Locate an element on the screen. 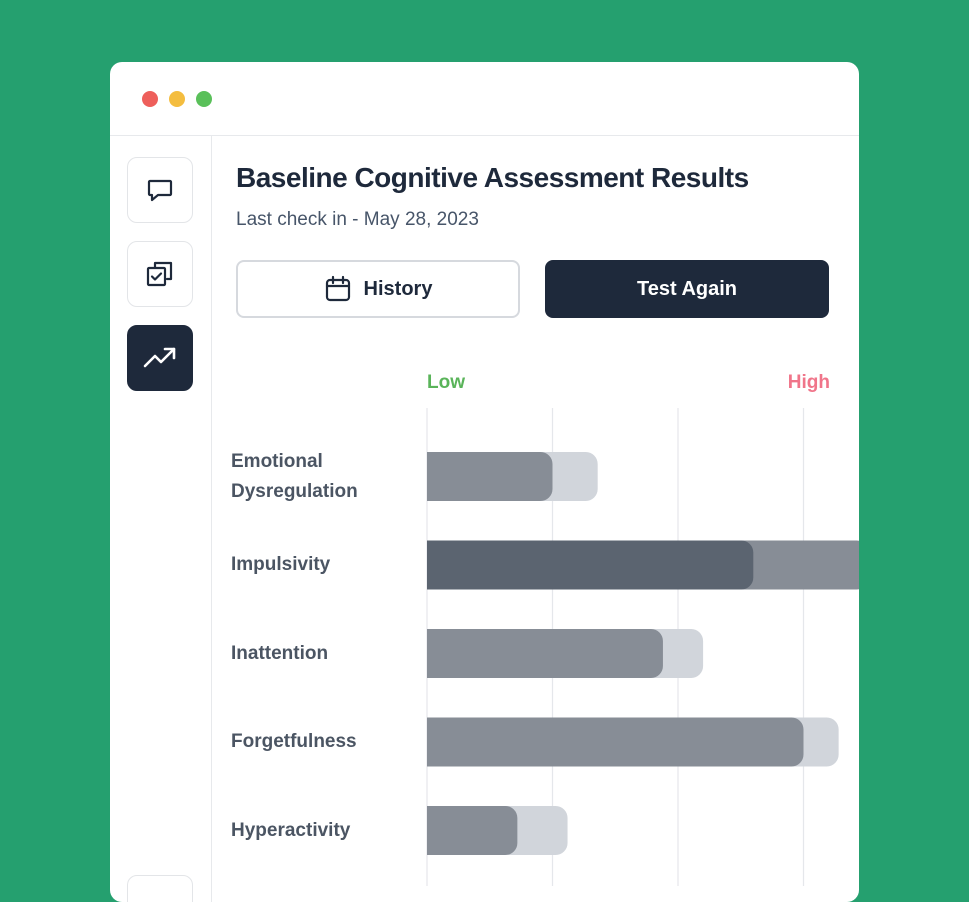 Image resolution: width=969 pixels, height=902 pixels. category-label: Impulsivity is located at coordinates (281, 564).